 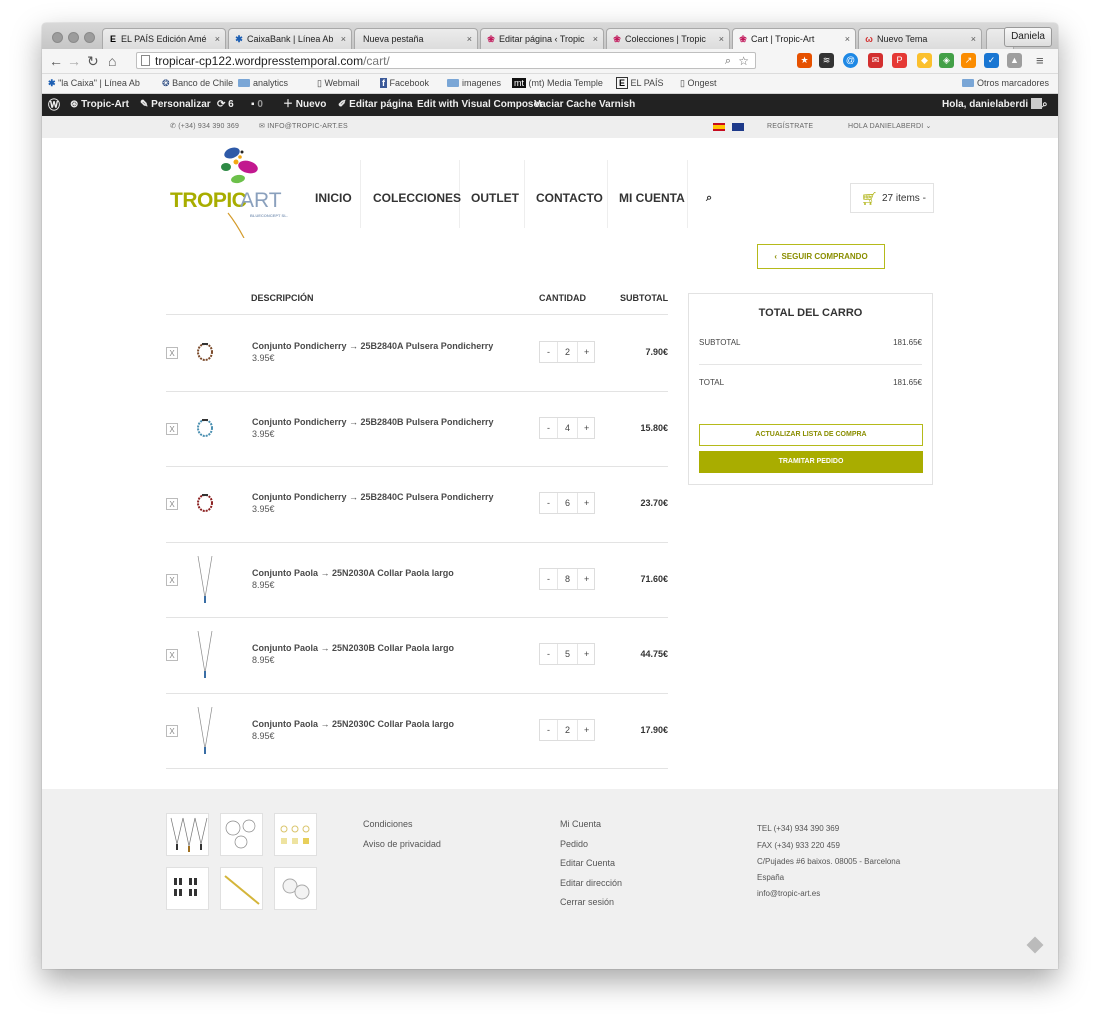 What do you see at coordinates (574, 844) in the screenshot?
I see `footer-link-orders: Pedido` at bounding box center [574, 844].